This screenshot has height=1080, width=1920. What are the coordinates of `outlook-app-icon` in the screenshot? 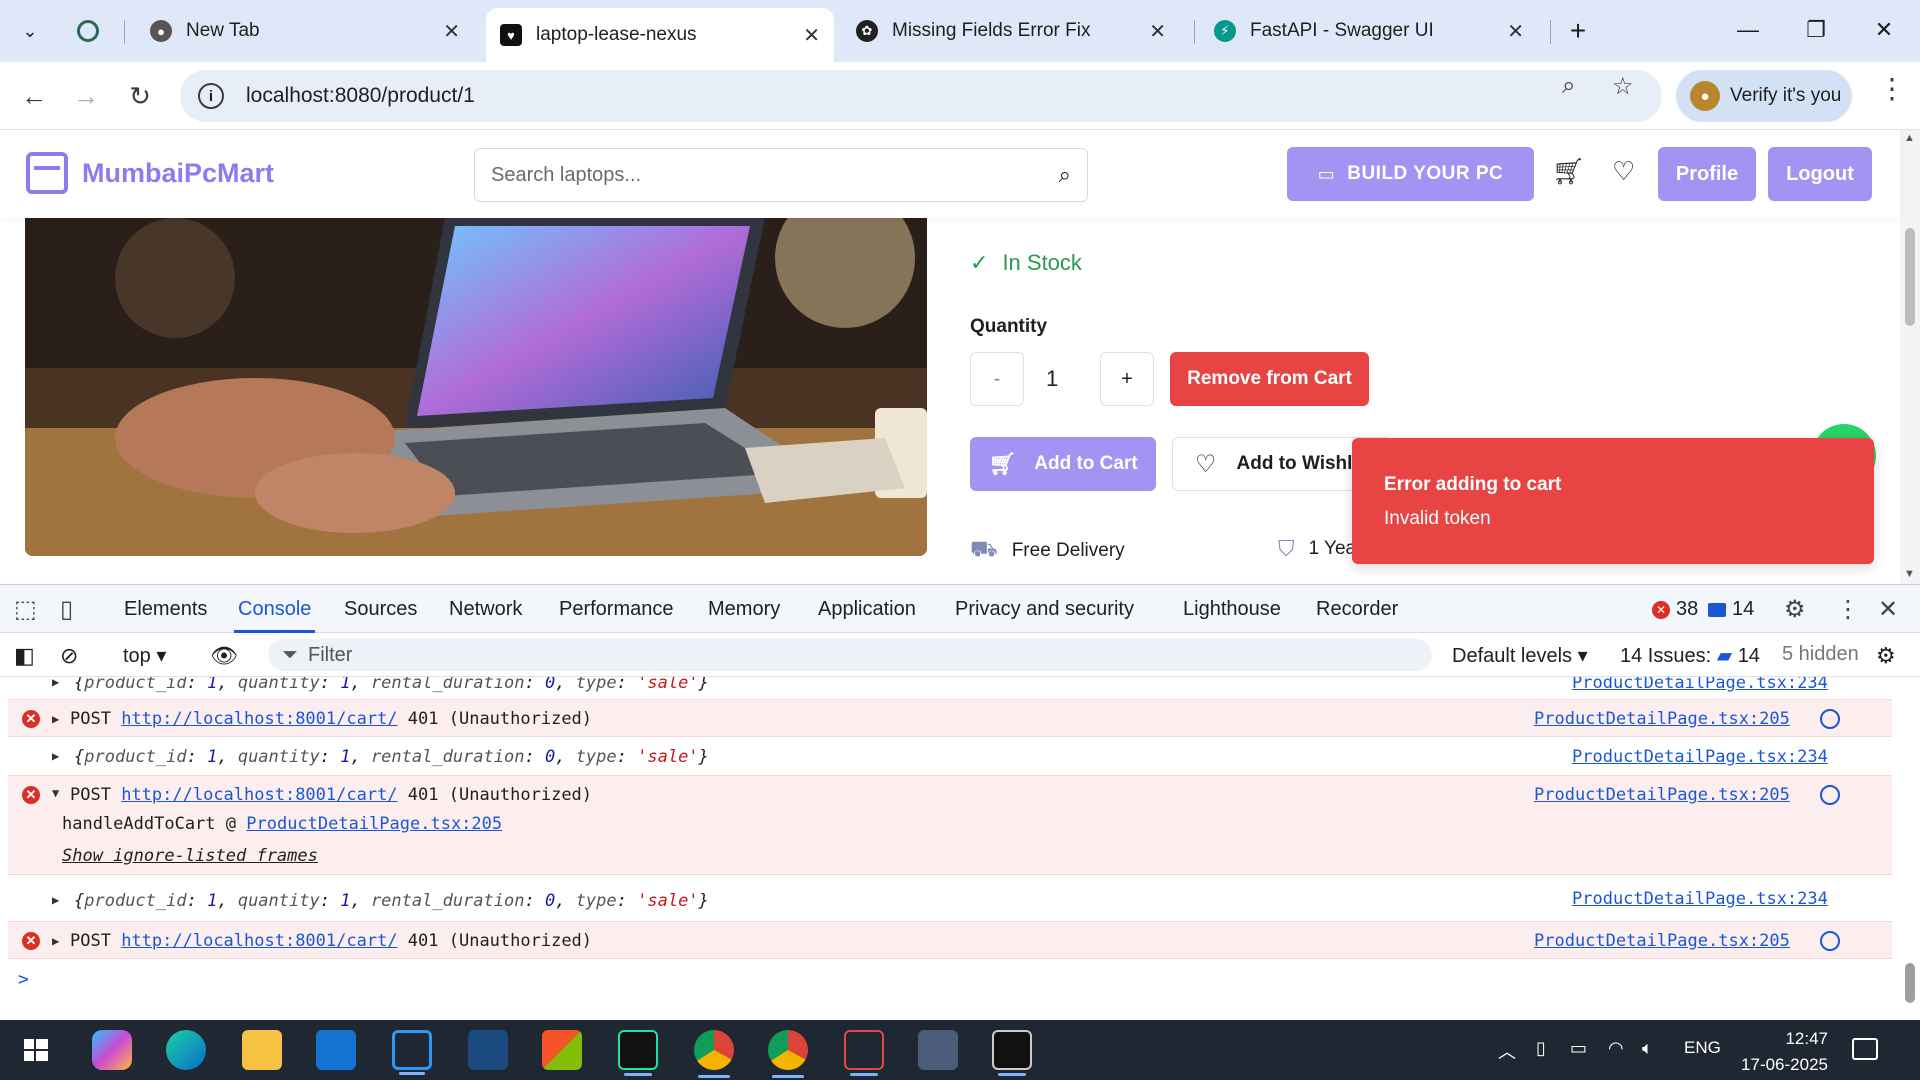 It's located at (336, 1050).